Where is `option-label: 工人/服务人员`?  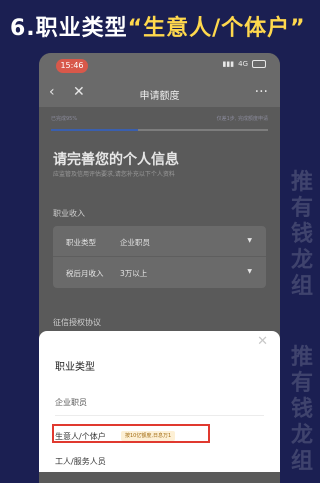 option-label: 工人/服务人员 is located at coordinates (80, 461).